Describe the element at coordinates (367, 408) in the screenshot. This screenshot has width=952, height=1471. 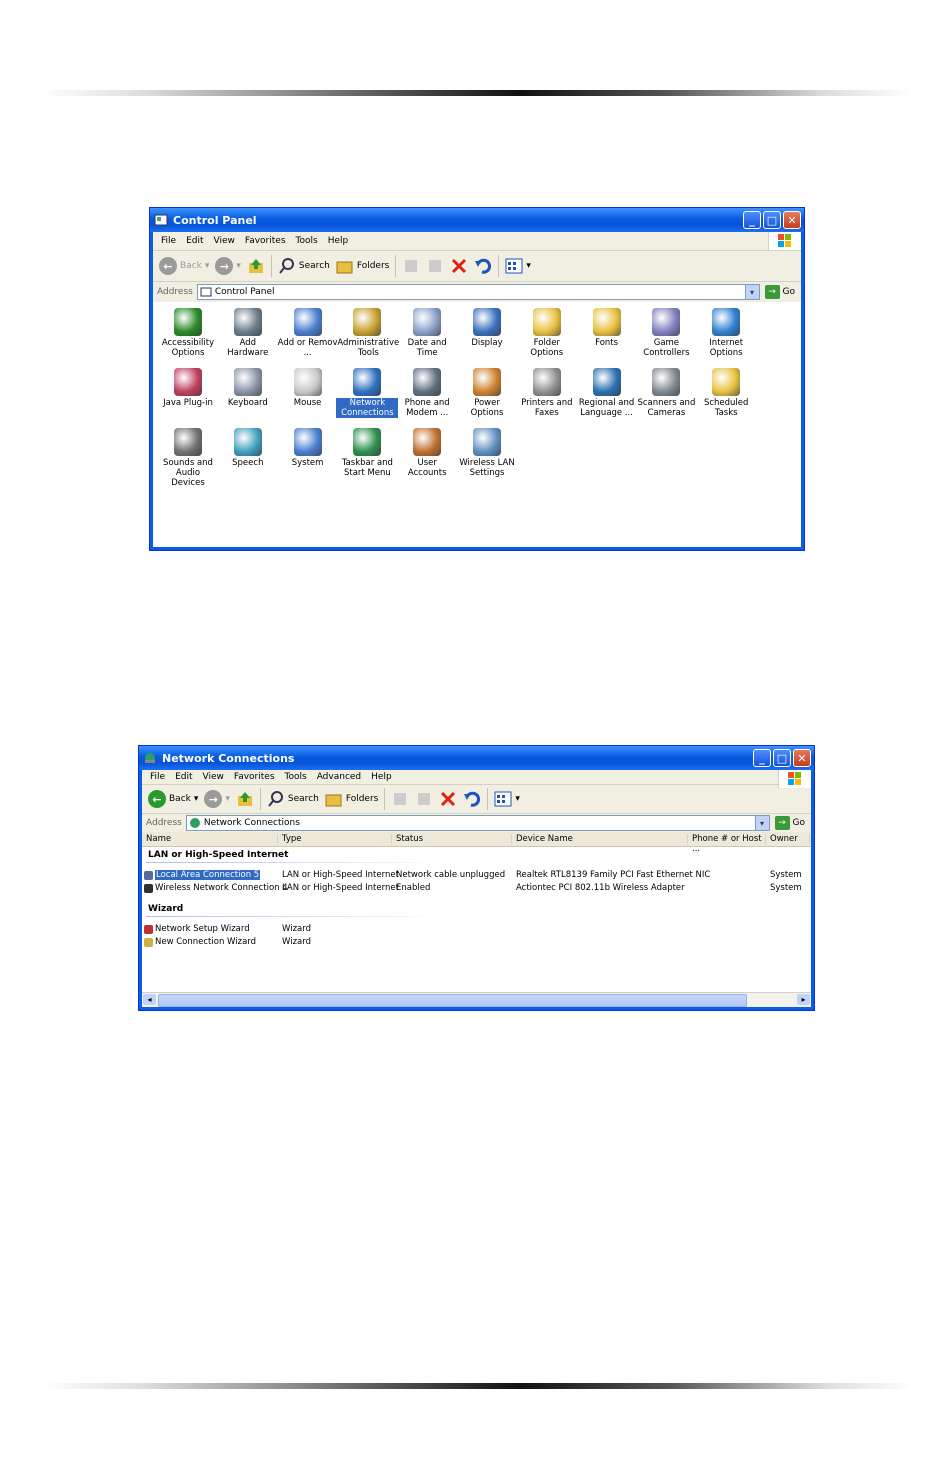
I see `cp-item-label: Network Connections` at that location.